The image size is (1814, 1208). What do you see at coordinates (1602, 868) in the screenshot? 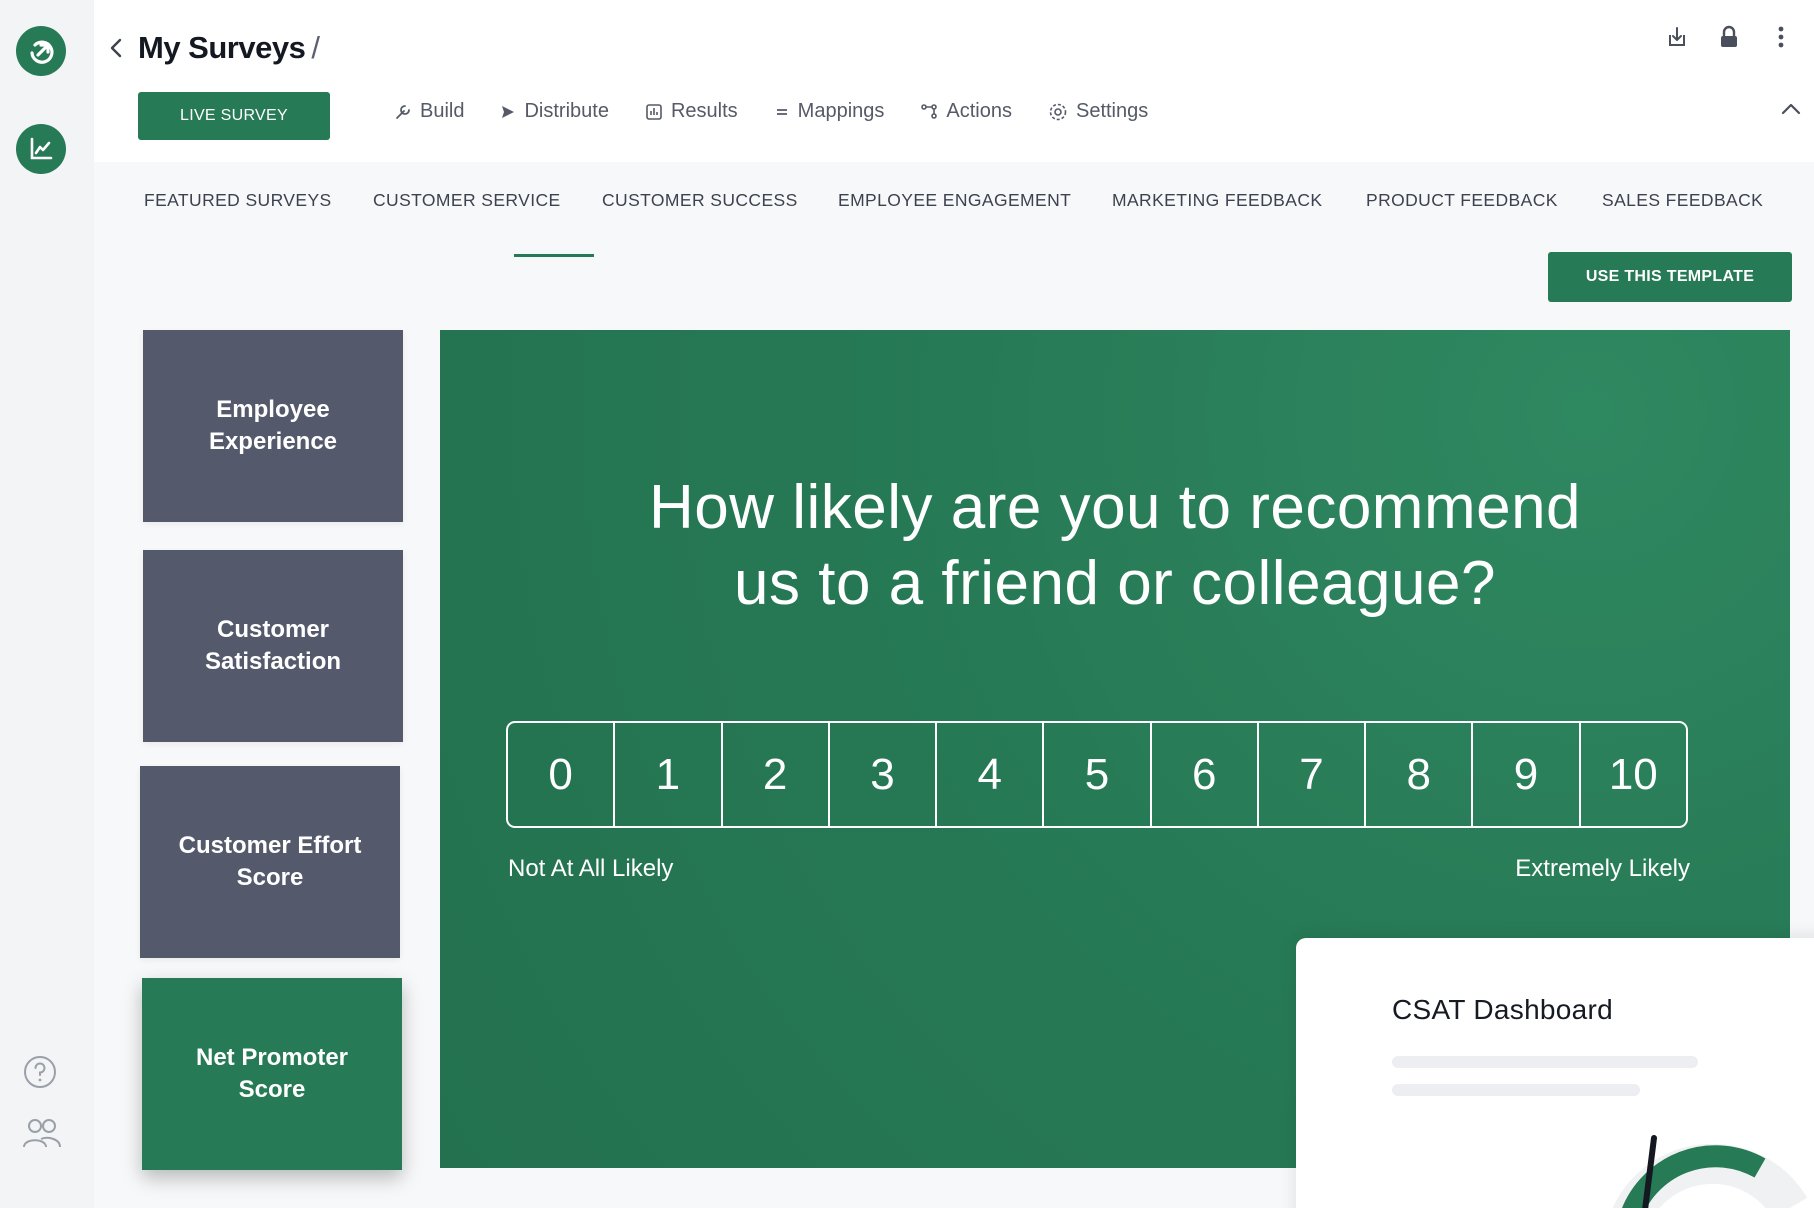
I see `scale-high-label: Extremely Likely` at bounding box center [1602, 868].